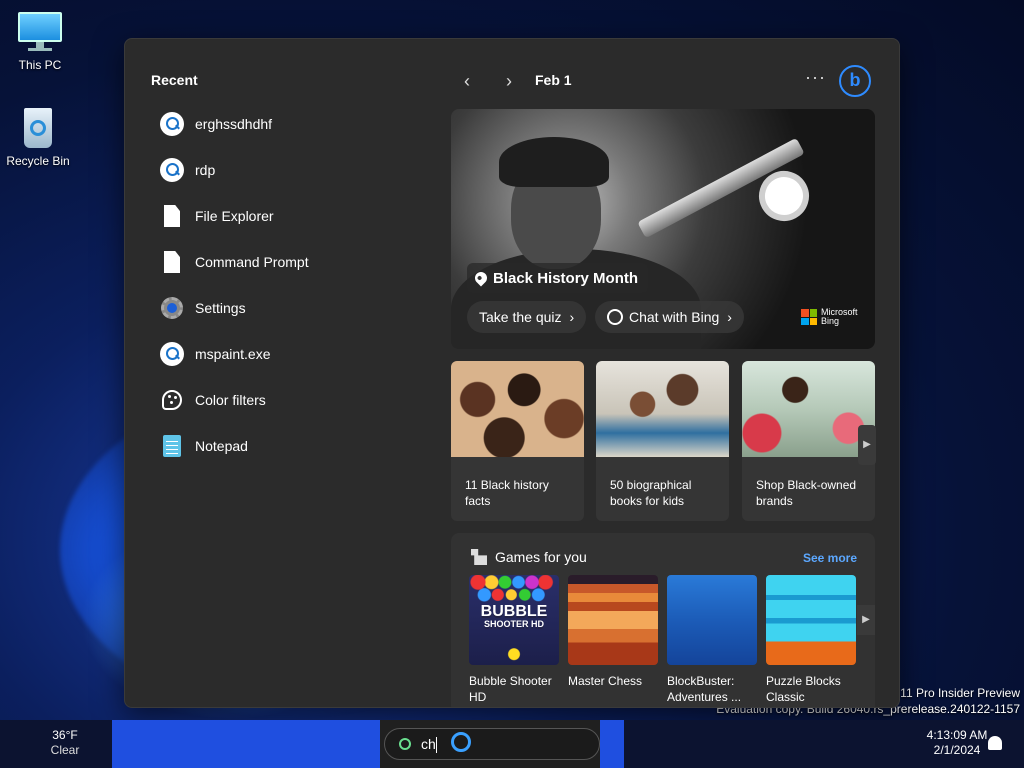  I want to click on taskbar: 36°F Clear ch 4:13:09 AM 2/1/2024, so click(512, 744).